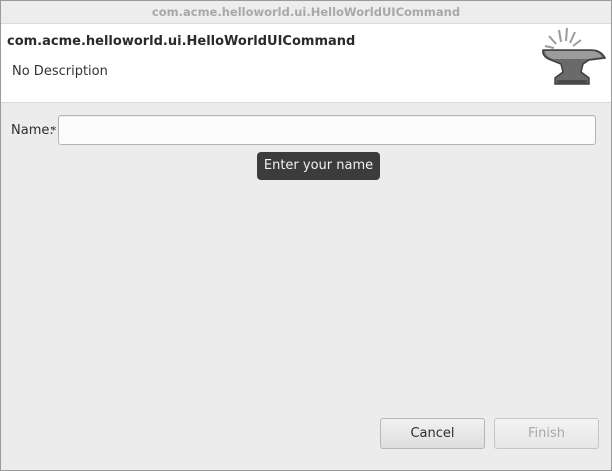 This screenshot has width=612, height=471. What do you see at coordinates (318, 166) in the screenshot?
I see `name-tooltip: Enter your name` at bounding box center [318, 166].